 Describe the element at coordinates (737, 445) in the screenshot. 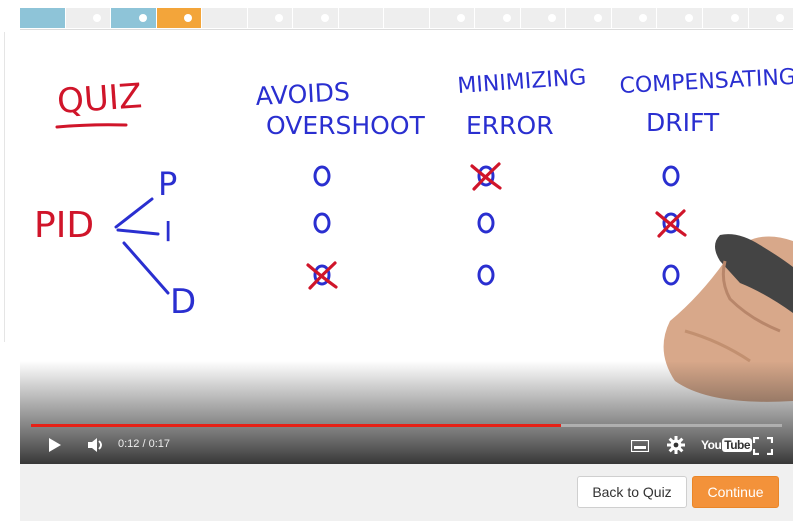

I see `youtube-logo-tube: Tube` at that location.